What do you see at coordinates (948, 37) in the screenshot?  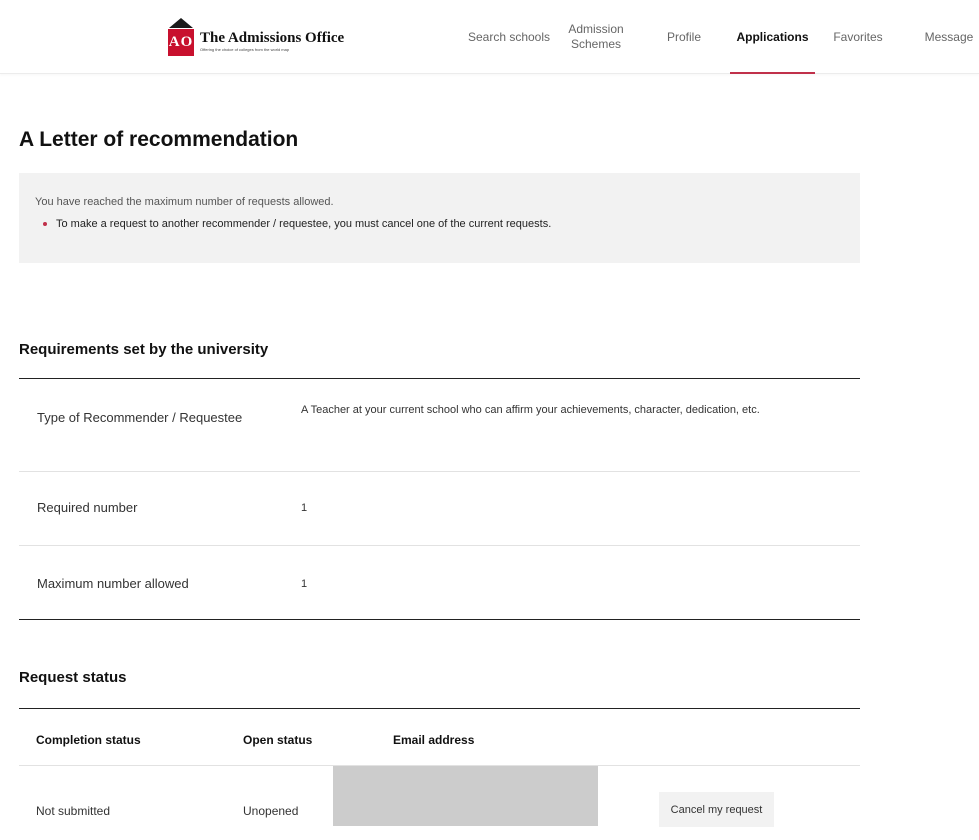 I see `nav-message: Message` at bounding box center [948, 37].